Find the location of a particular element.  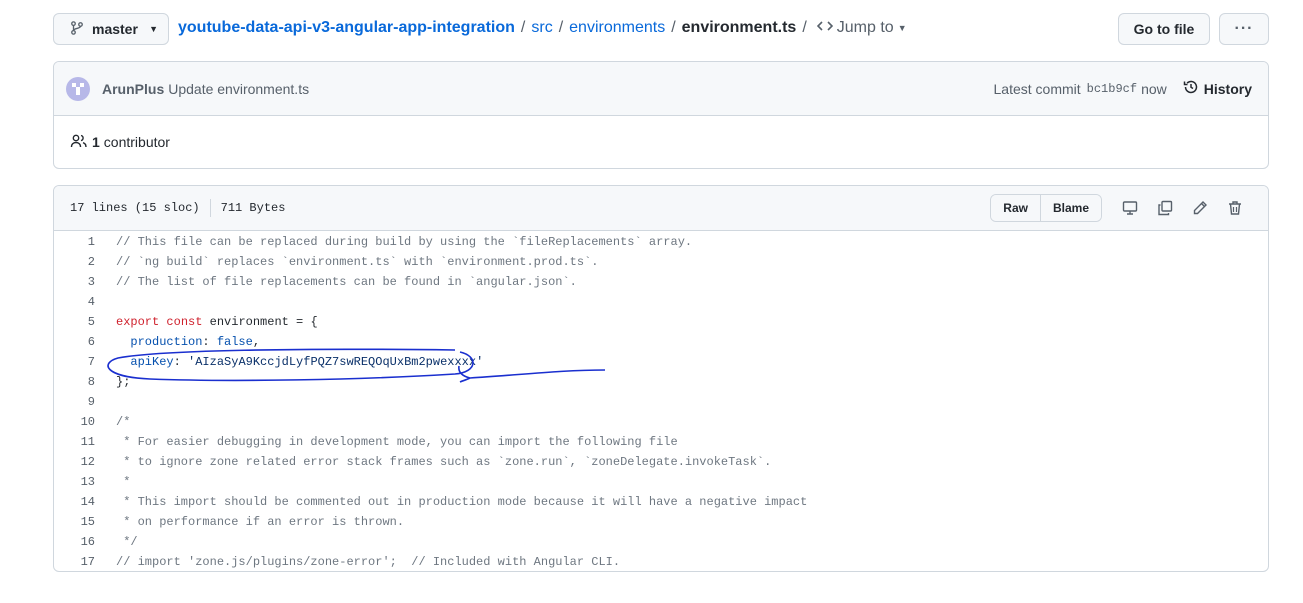

code-line: 9 is located at coordinates (661, 402).